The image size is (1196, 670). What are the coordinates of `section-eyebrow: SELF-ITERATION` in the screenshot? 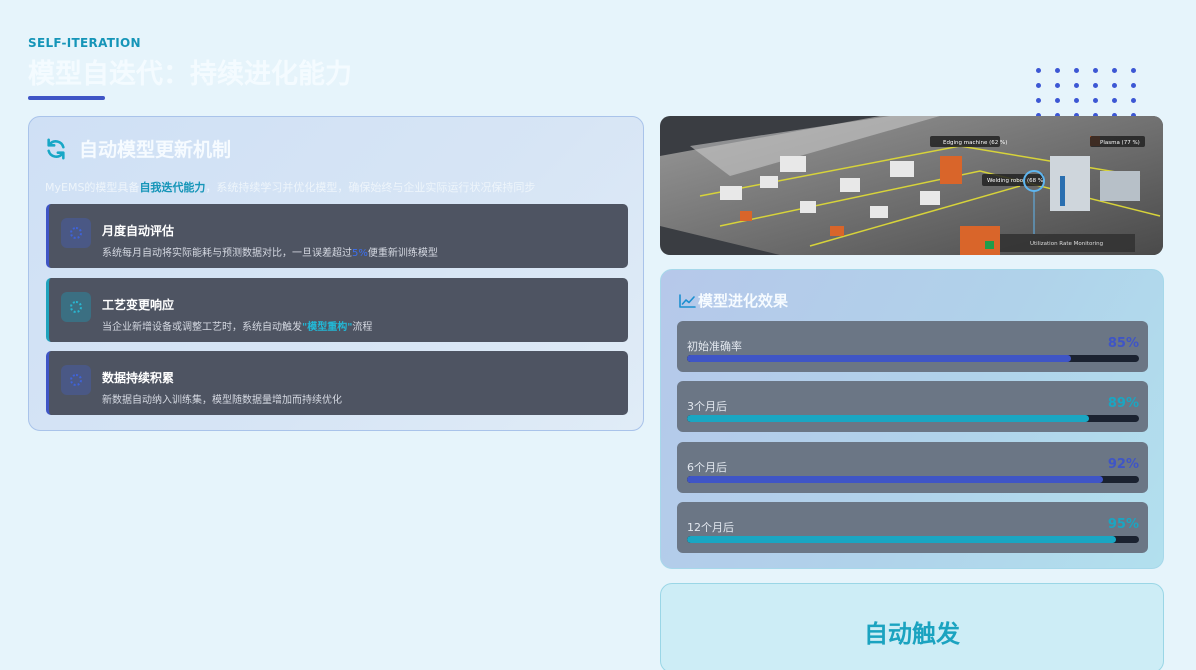 It's located at (84, 43).